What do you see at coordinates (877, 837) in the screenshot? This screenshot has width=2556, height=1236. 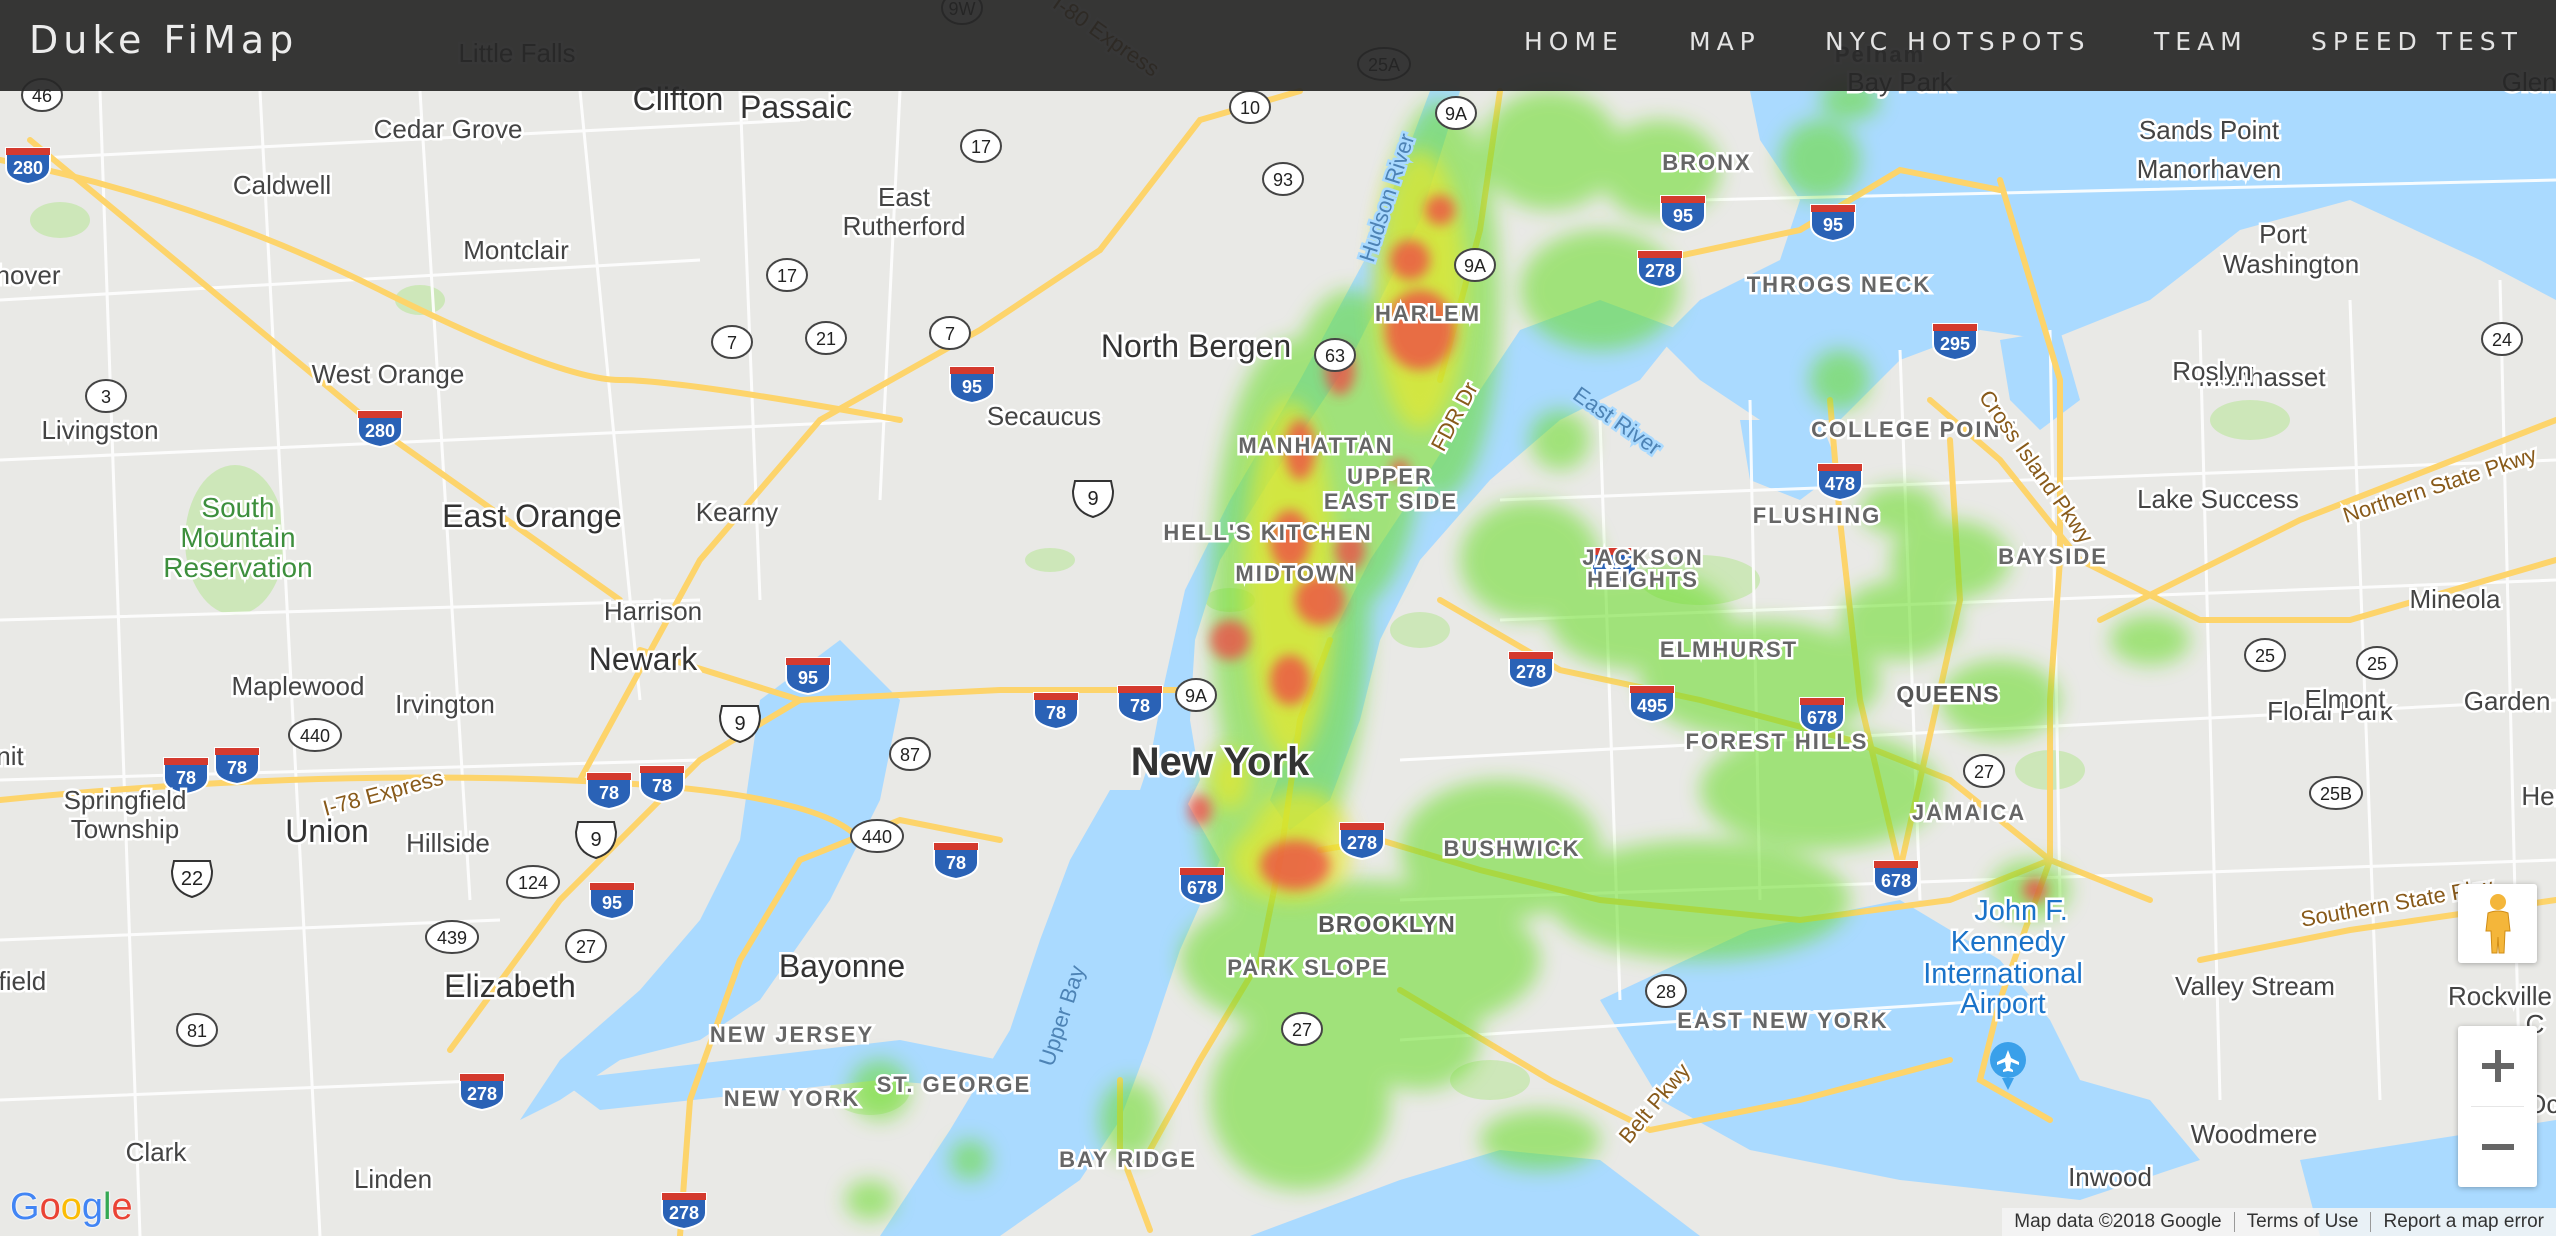 I see `svg-text: 440` at bounding box center [877, 837].